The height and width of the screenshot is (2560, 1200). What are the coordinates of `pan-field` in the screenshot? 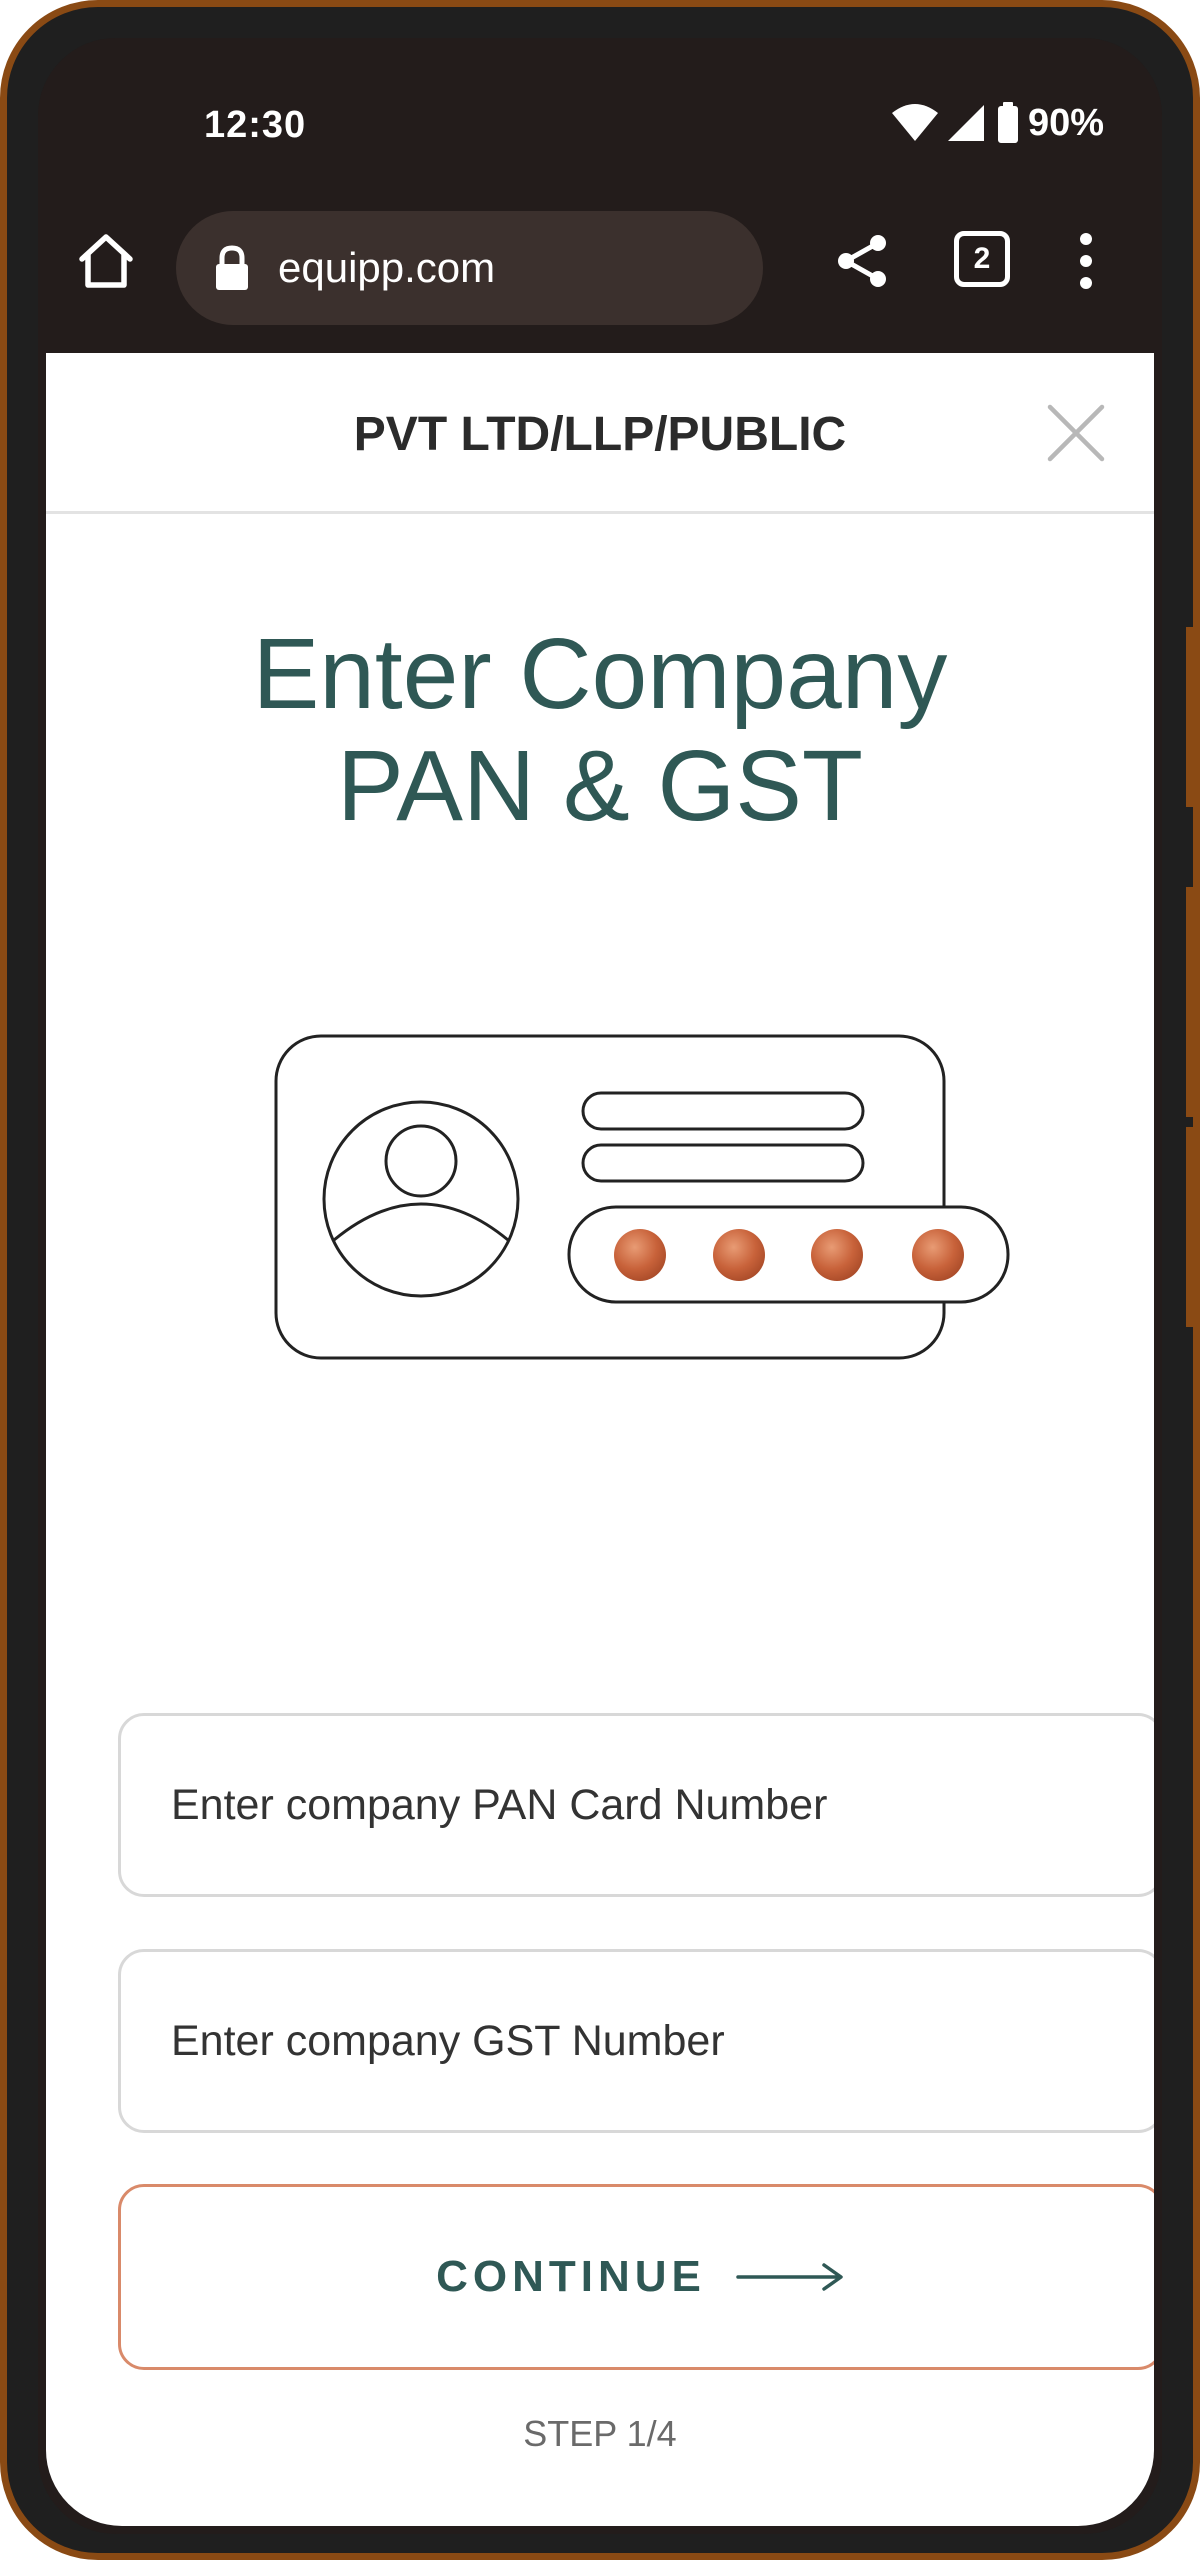 It's located at (636, 1805).